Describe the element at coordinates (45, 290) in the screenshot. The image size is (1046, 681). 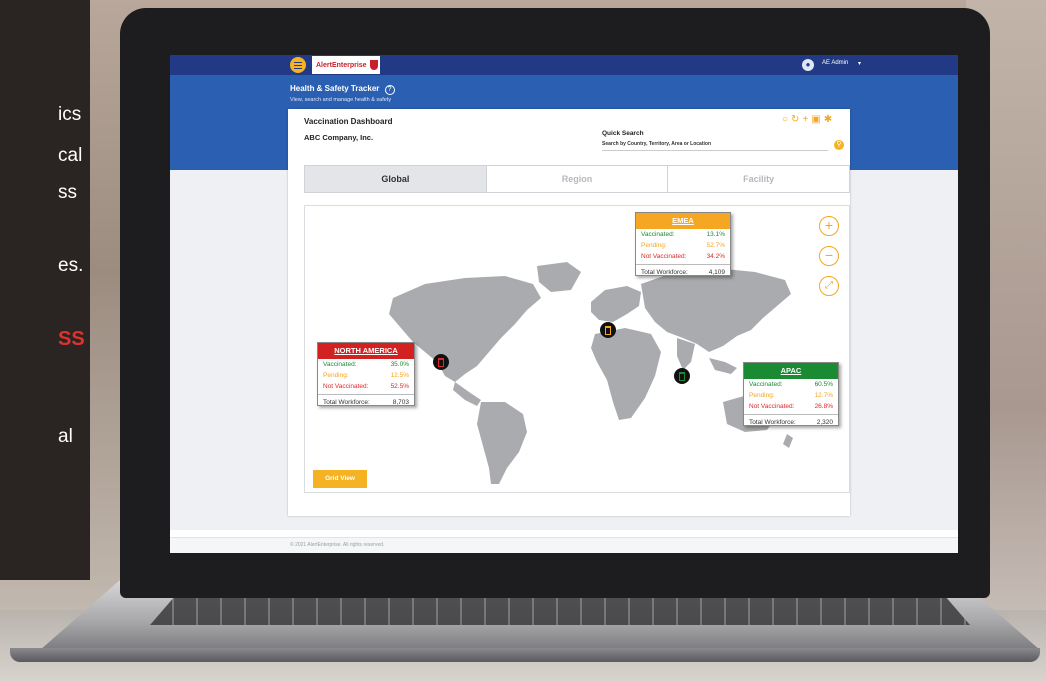
I see `background-poster-text: ics cal ss es. SS al` at that location.